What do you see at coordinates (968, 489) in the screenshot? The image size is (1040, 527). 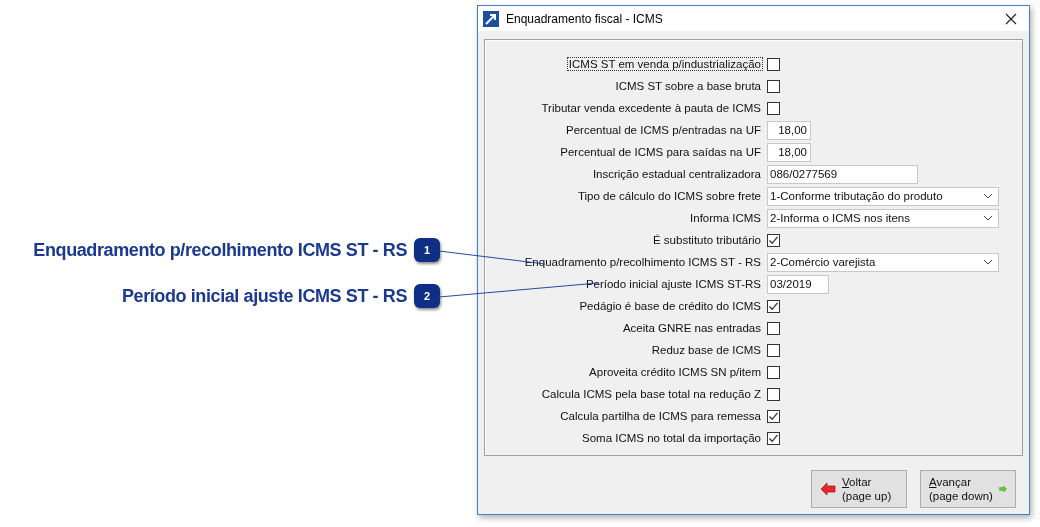 I see `next-button: Avançar (page down)` at bounding box center [968, 489].